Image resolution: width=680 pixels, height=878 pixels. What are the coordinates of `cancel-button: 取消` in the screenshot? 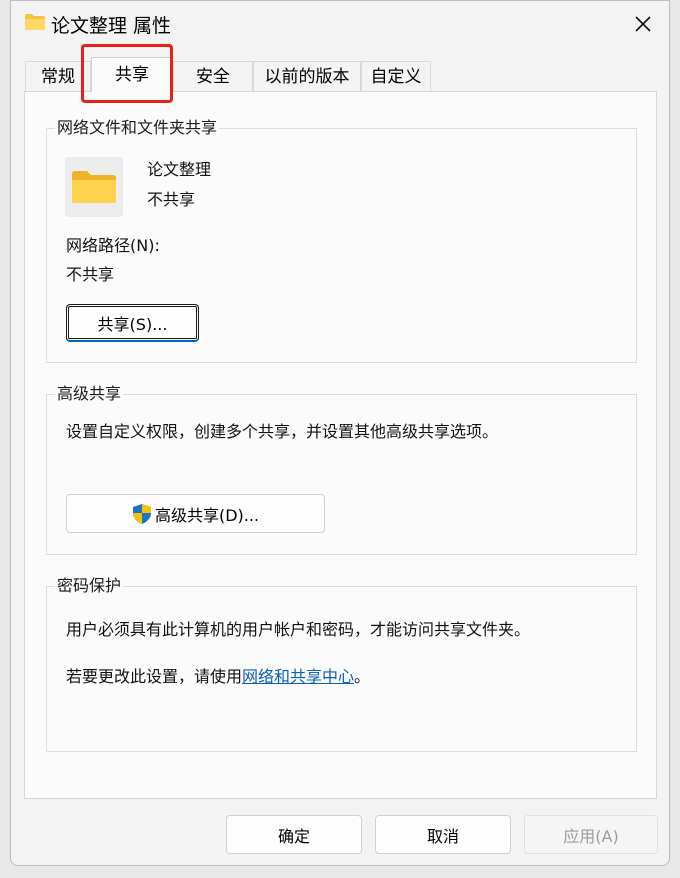 It's located at (443, 834).